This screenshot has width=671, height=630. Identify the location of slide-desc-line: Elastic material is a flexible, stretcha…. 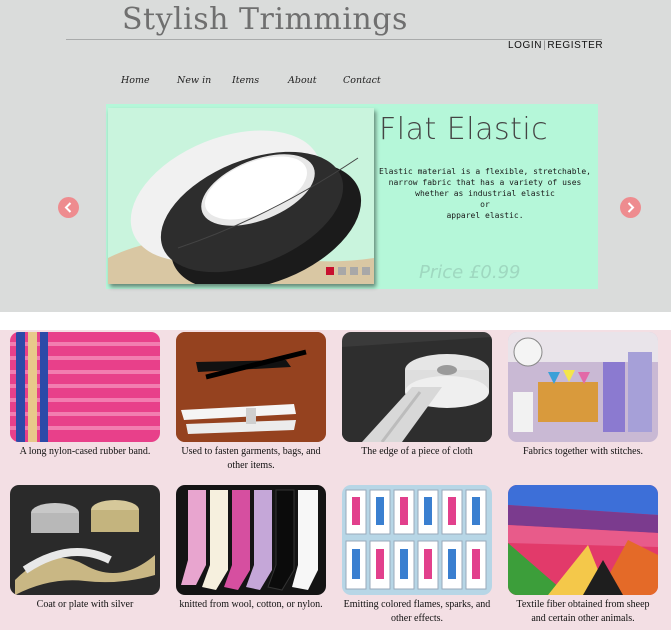
(485, 171).